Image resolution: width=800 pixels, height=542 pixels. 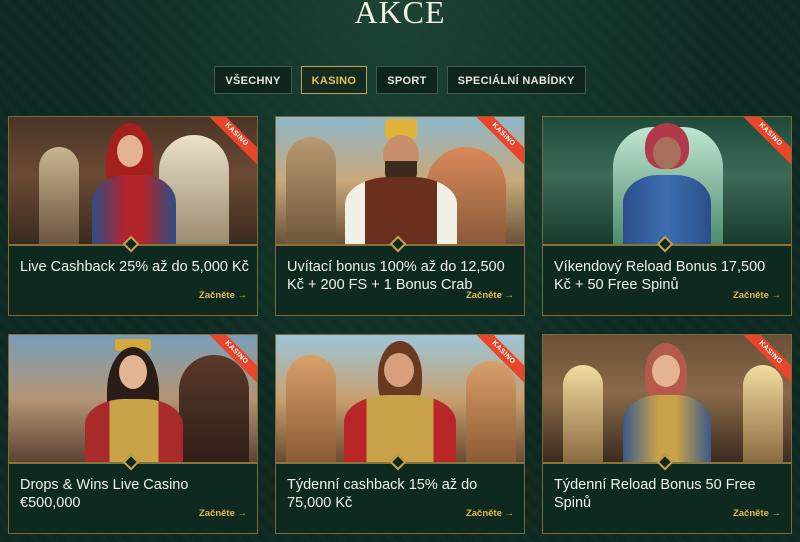 I want to click on filter-casino: KASINO, so click(x=334, y=80).